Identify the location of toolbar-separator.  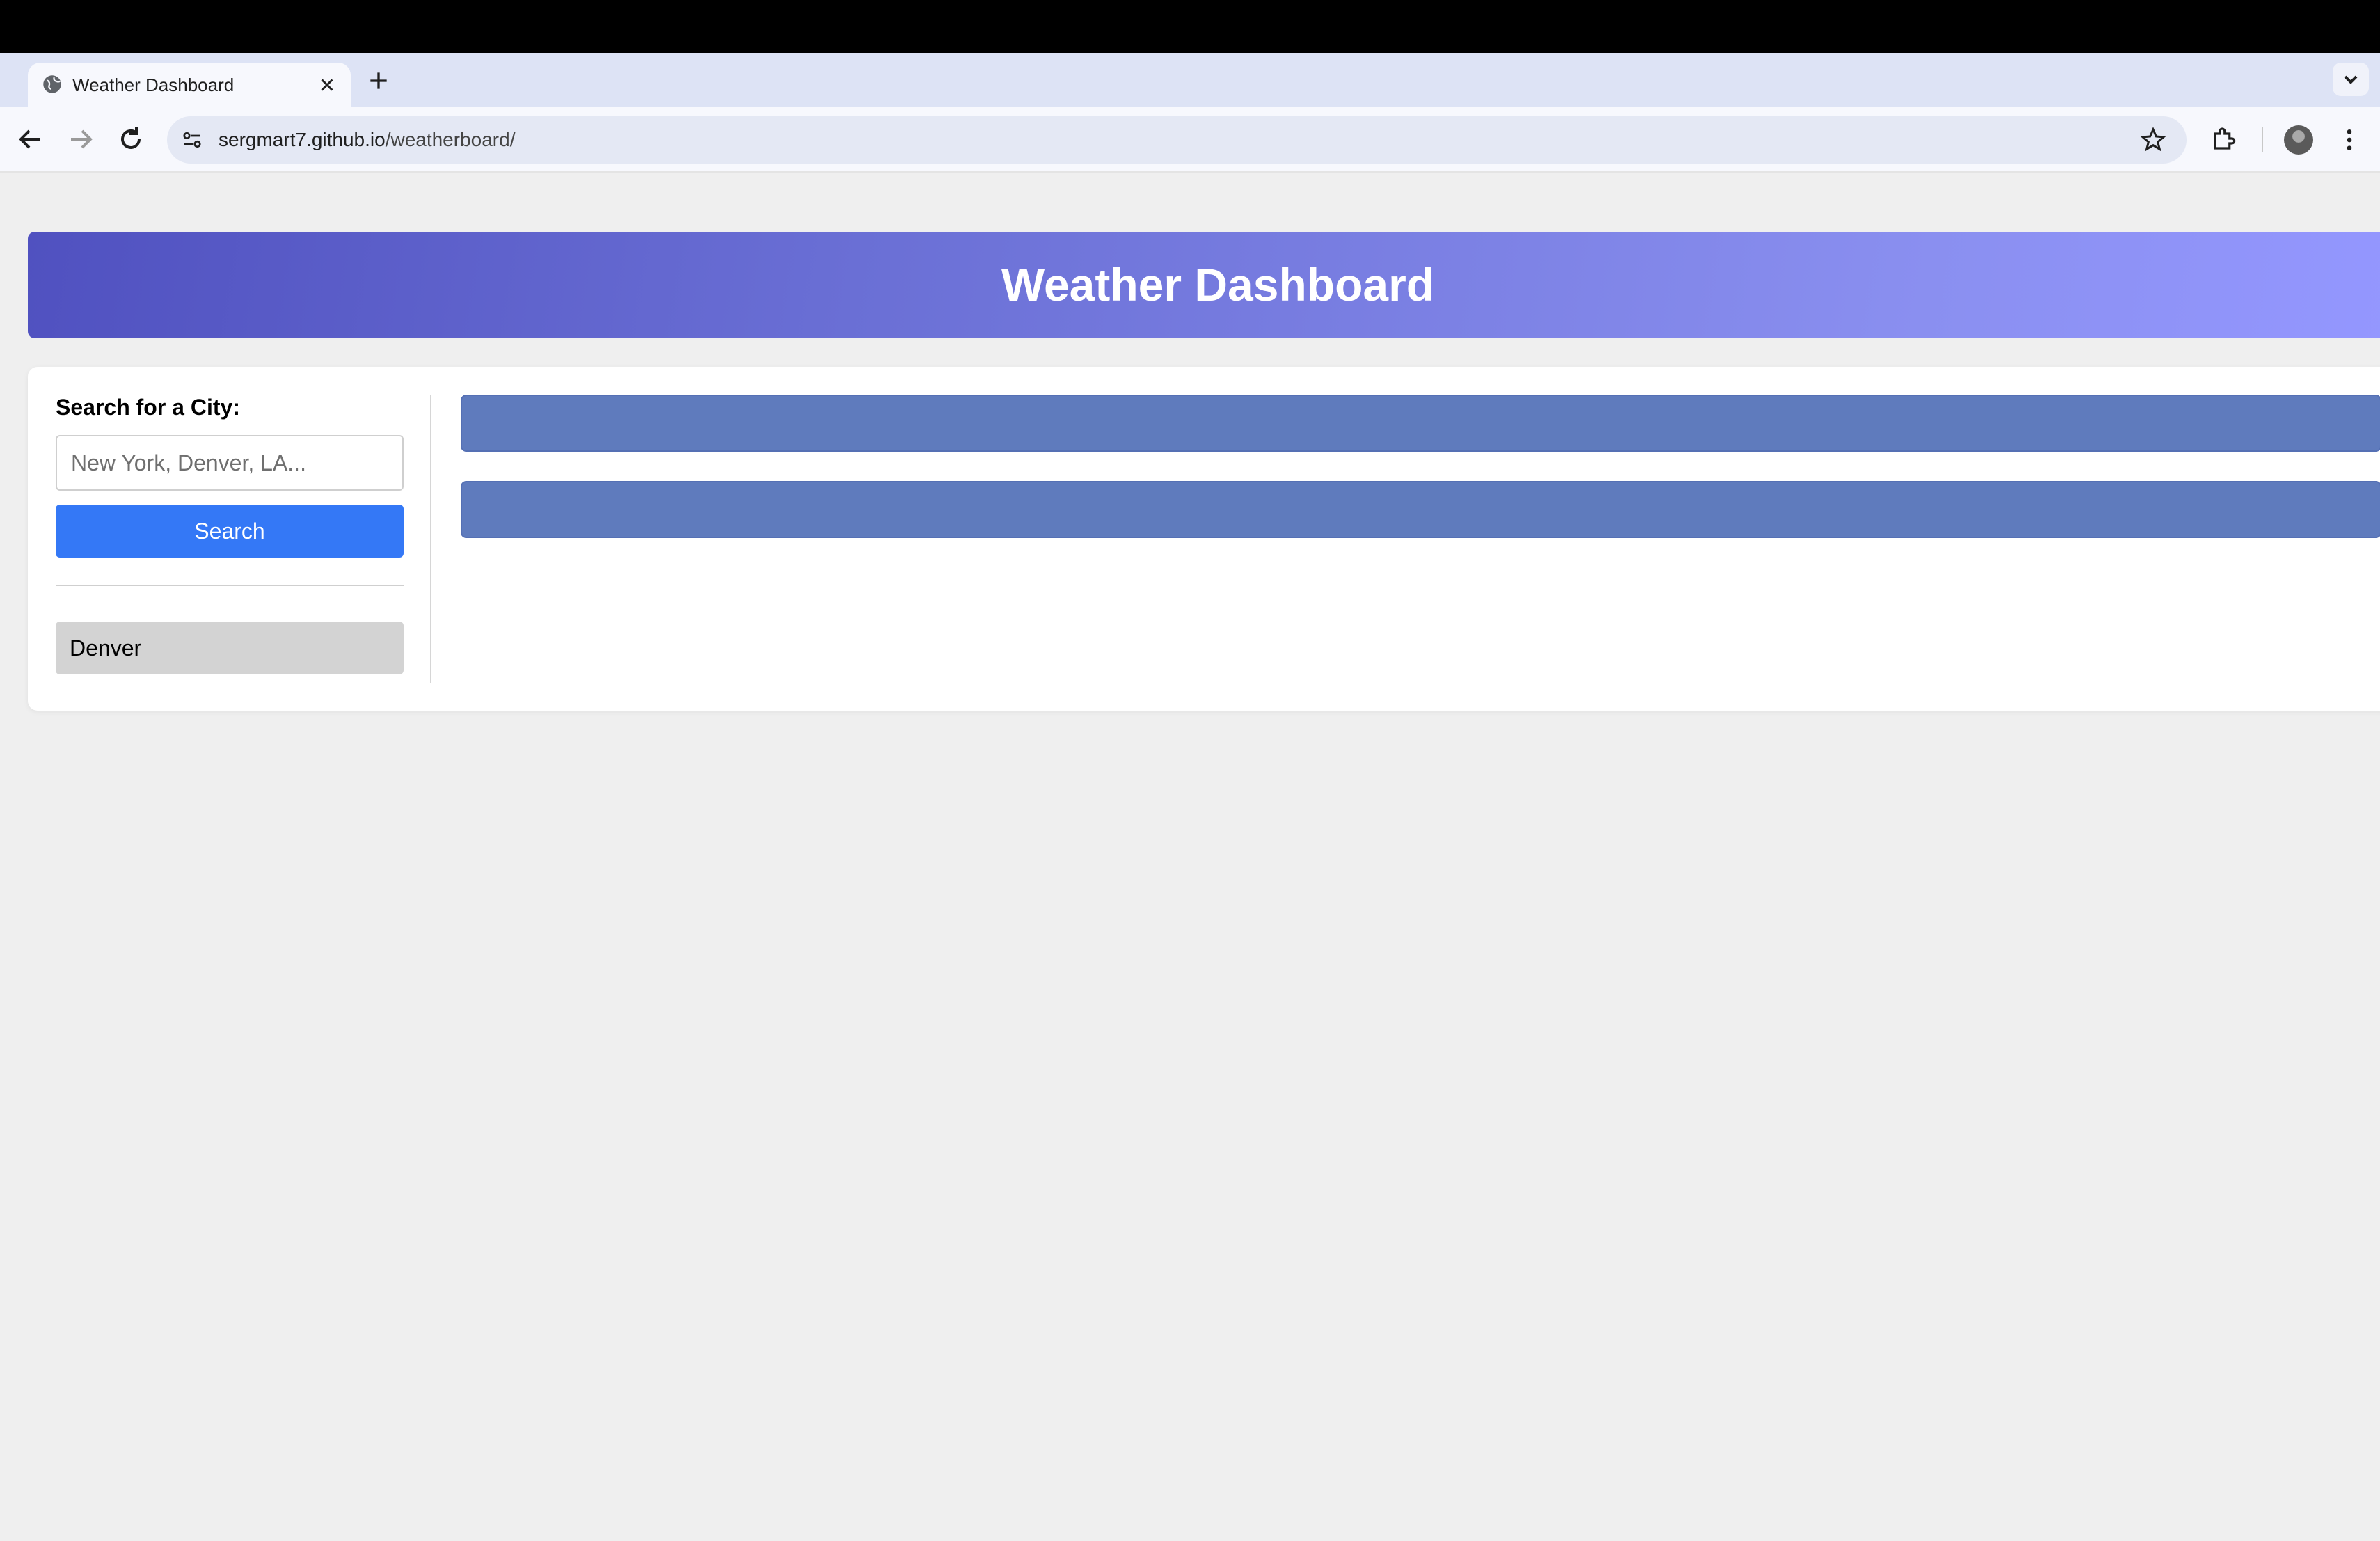
(2262, 139).